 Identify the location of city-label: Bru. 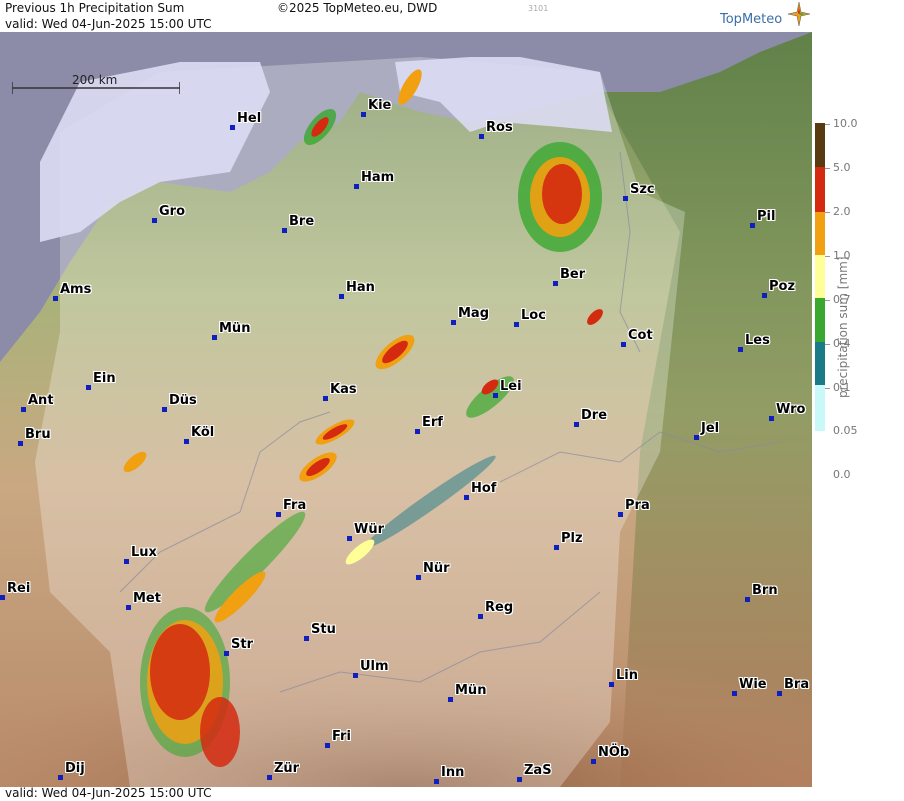
(38, 434).